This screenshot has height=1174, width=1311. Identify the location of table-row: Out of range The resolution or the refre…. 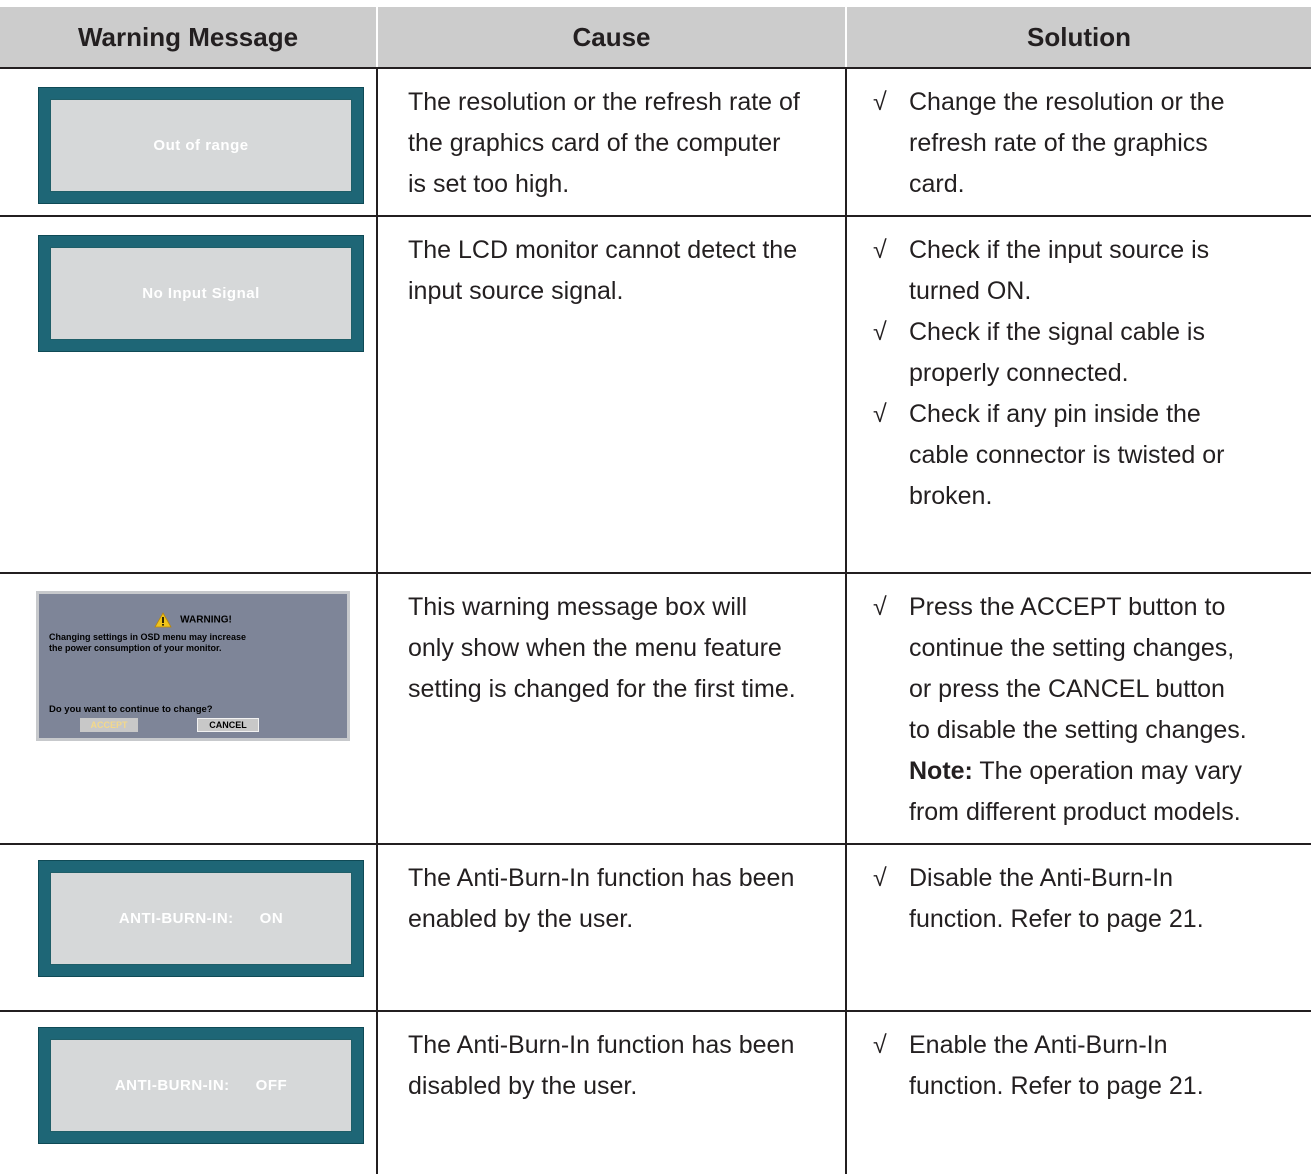
(655, 142).